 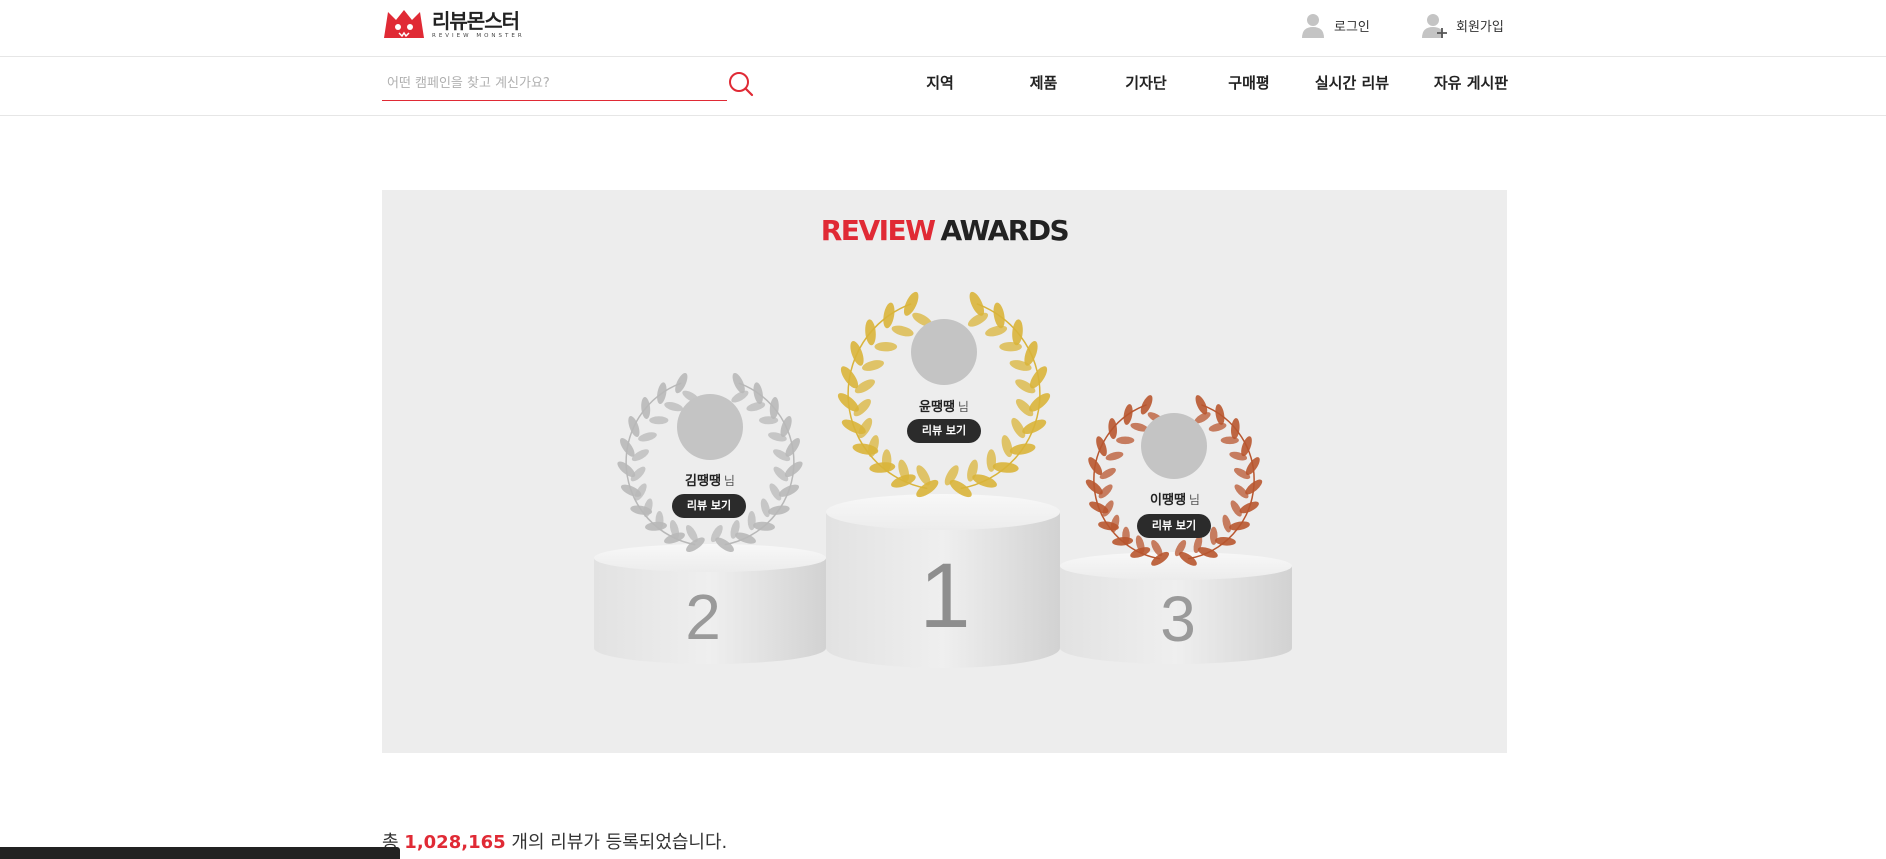 What do you see at coordinates (1471, 82) in the screenshot?
I see `nav-item-free-board: 자유 게시판` at bounding box center [1471, 82].